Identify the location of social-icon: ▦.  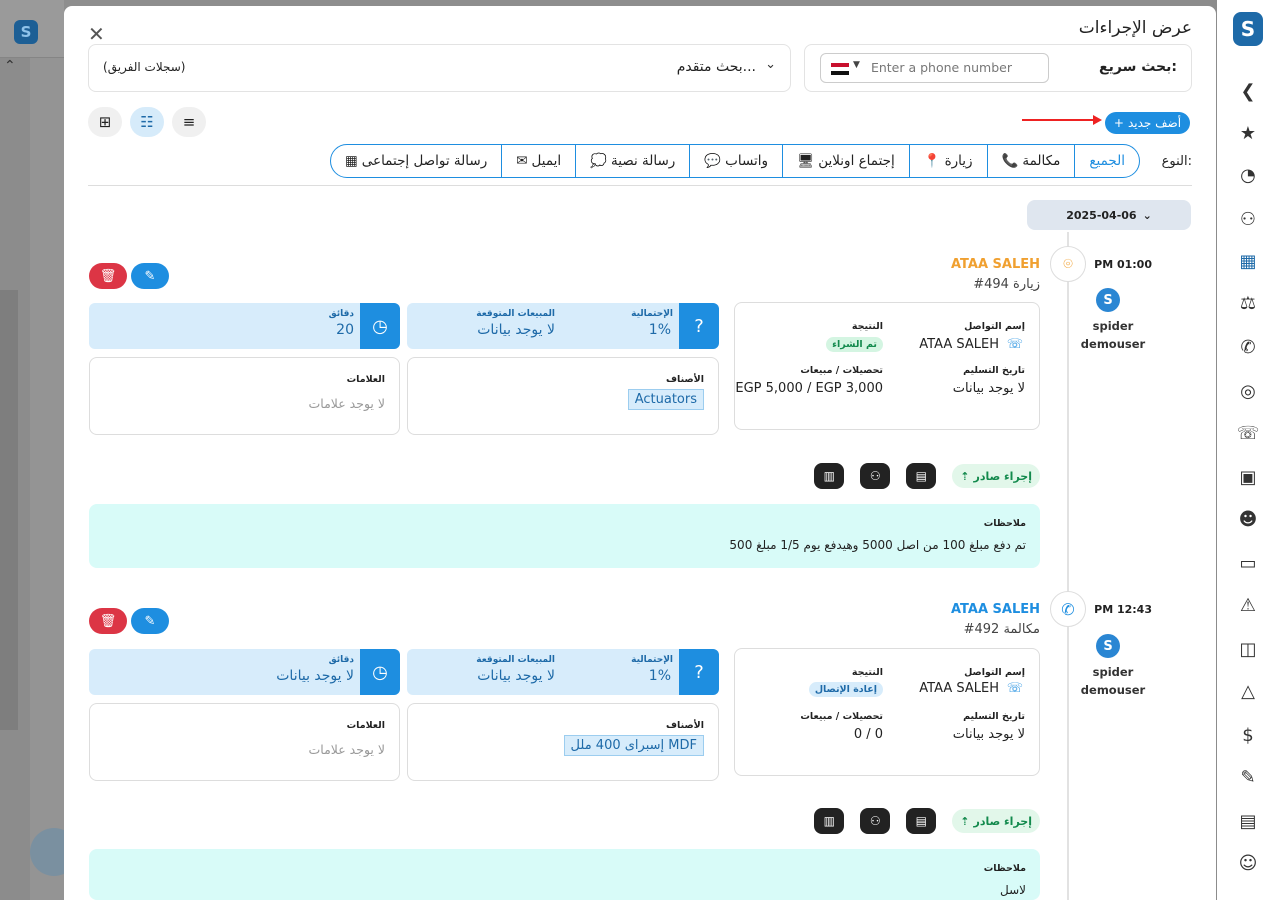
(351, 161).